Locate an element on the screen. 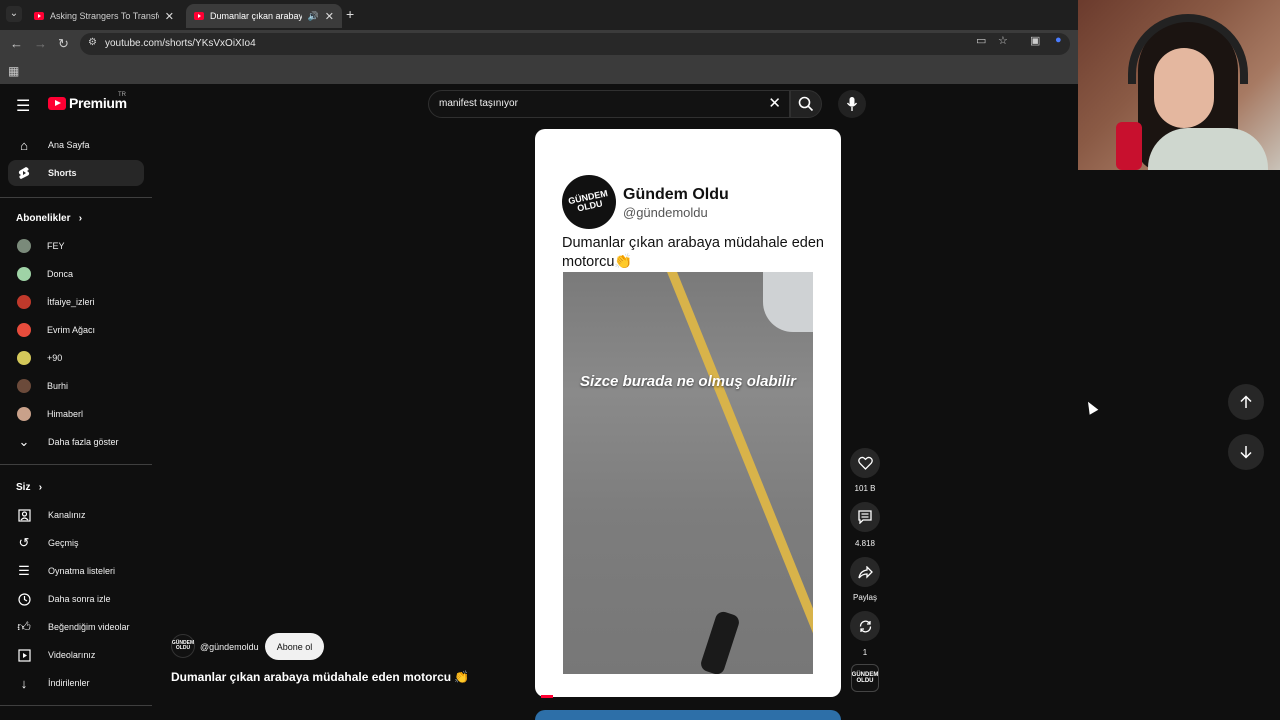 The image size is (1280, 720). comment-count: 4.818 is located at coordinates (865, 543).